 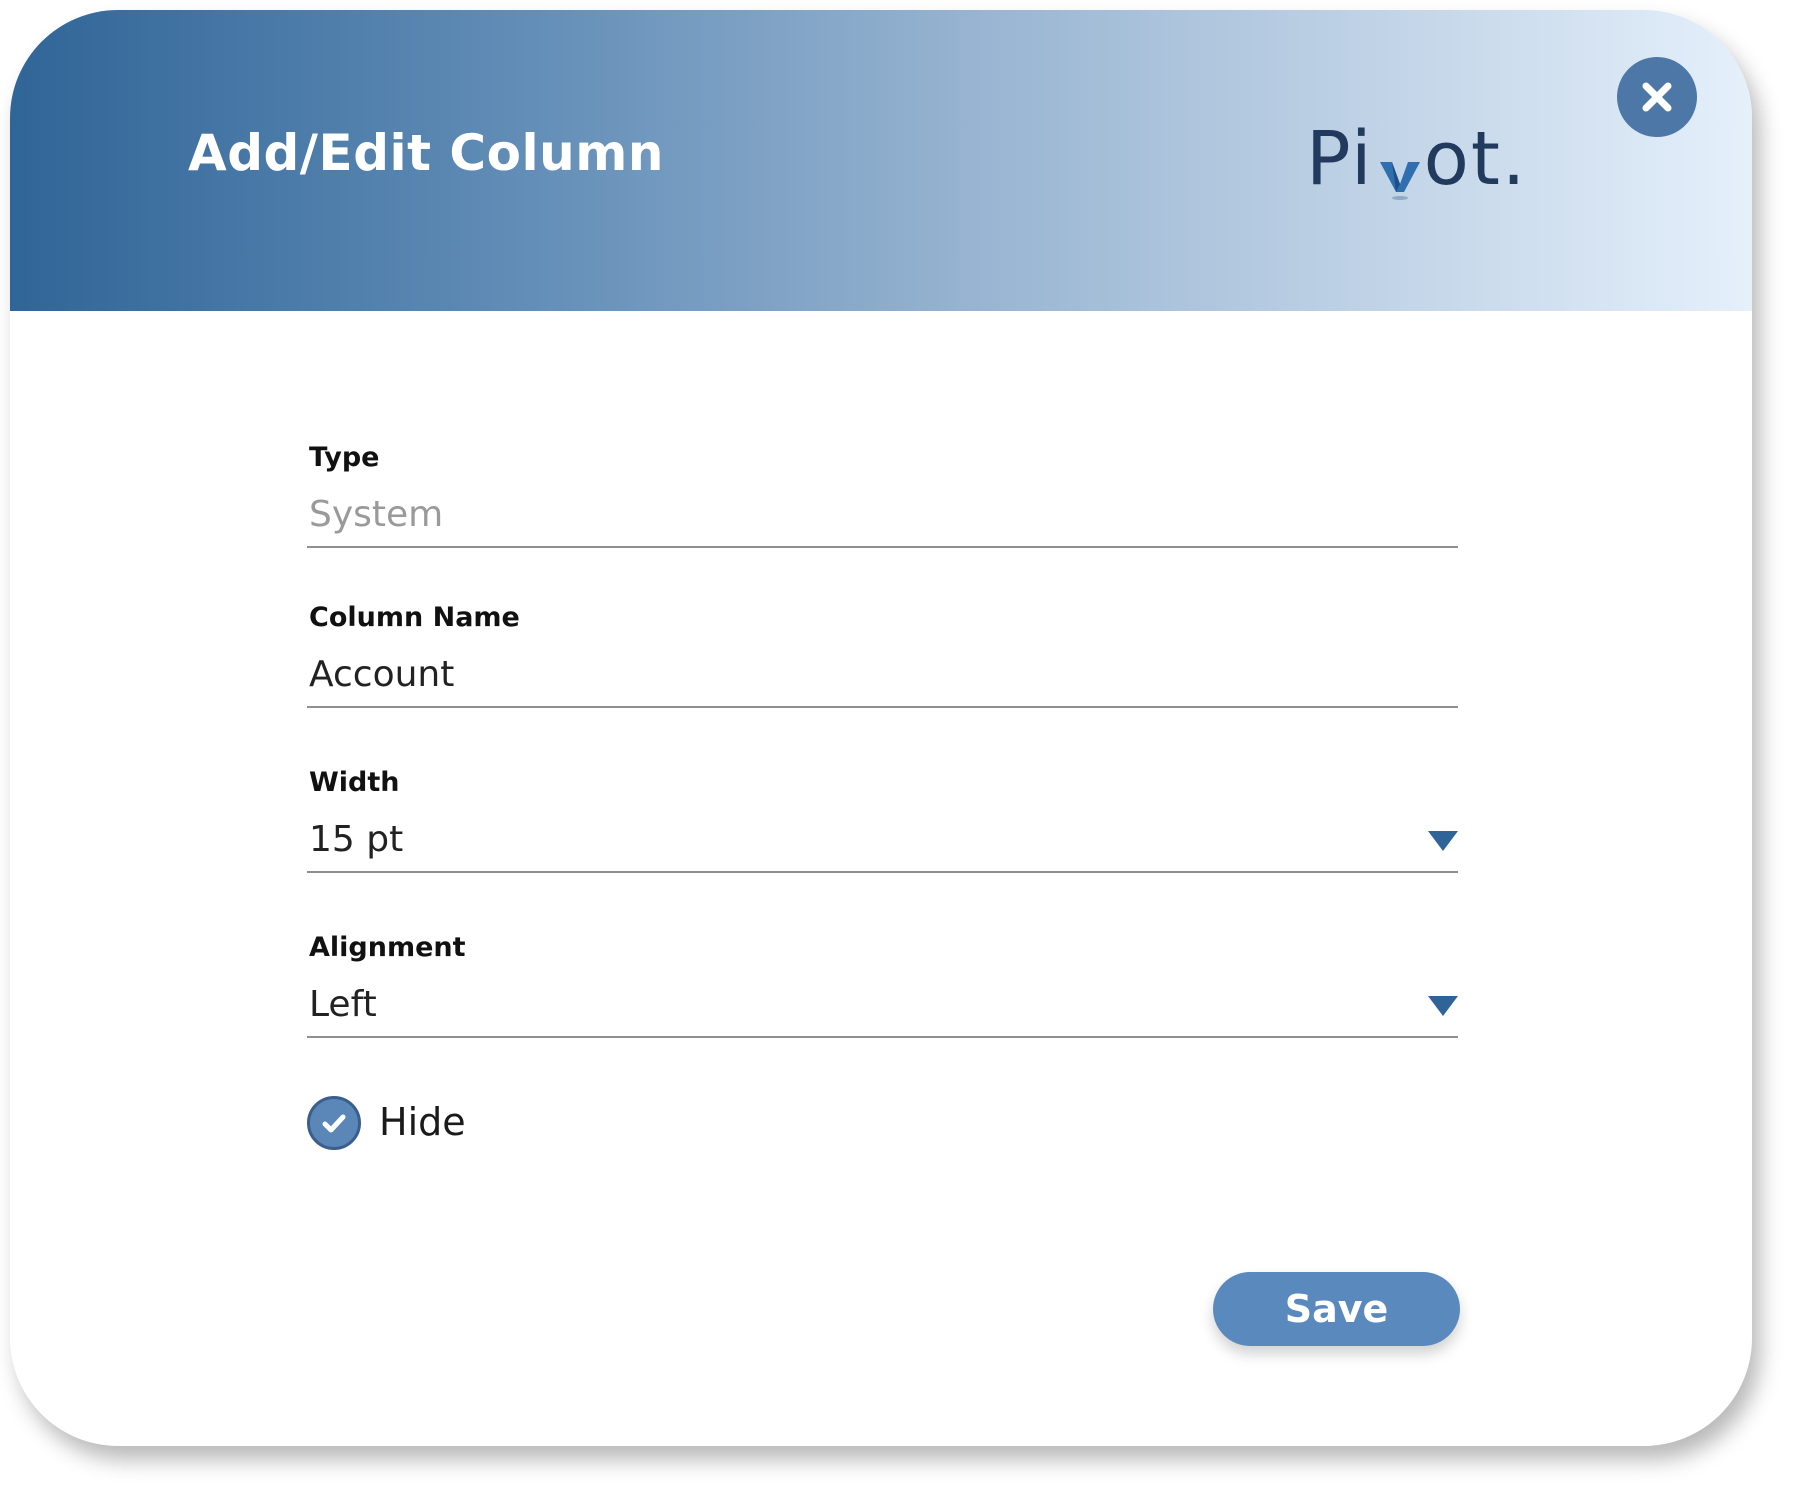 What do you see at coordinates (422, 1122) in the screenshot?
I see `hide-label: Hide` at bounding box center [422, 1122].